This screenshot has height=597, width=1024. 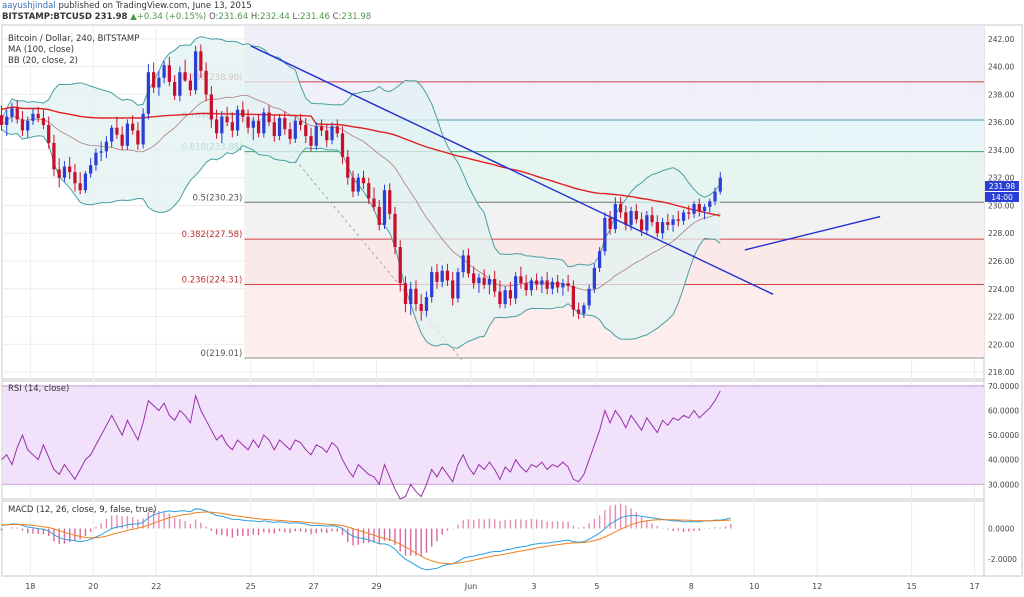 I want to click on price-axis-tick: 226.00, so click(x=1001, y=261).